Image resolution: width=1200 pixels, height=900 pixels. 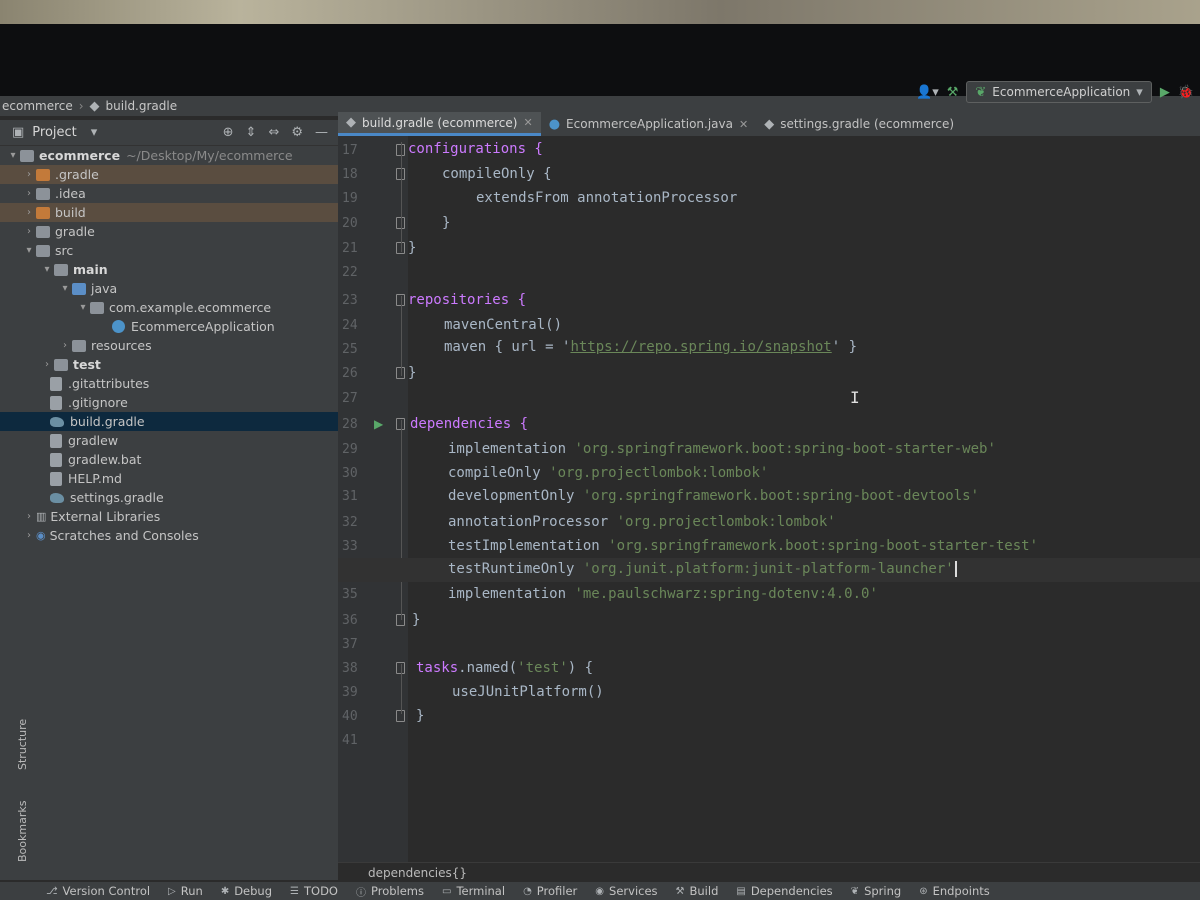 I want to click on line-number: 24, so click(x=358, y=325).